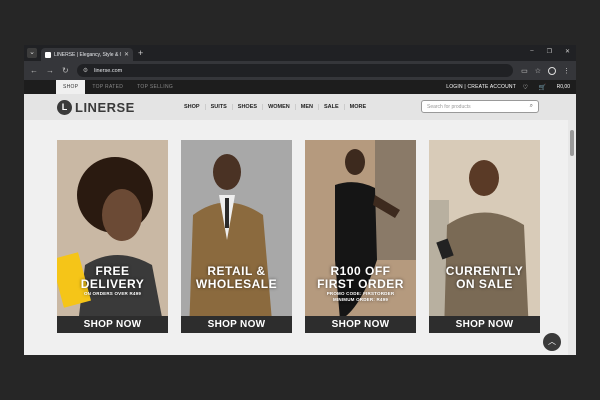  What do you see at coordinates (531, 51) in the screenshot?
I see `minimize-button: –` at bounding box center [531, 51].